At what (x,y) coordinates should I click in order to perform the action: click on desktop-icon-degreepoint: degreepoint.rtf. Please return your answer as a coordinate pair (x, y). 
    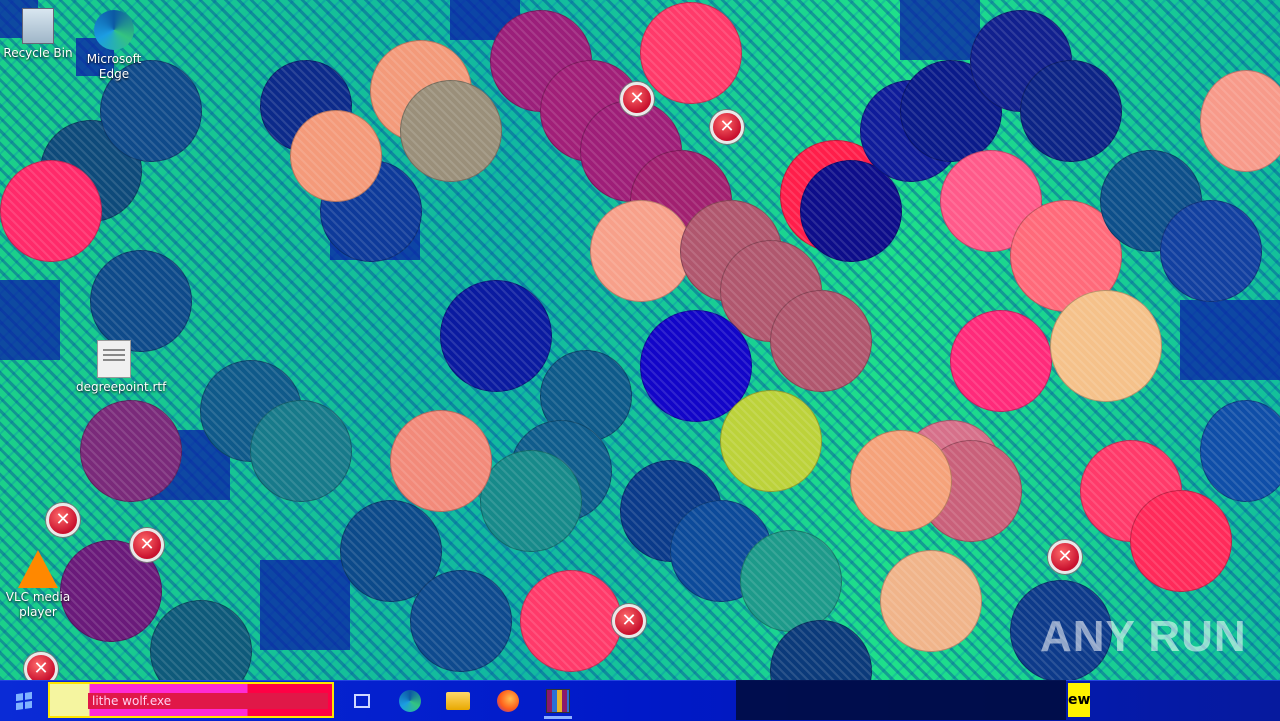
    Looking at the image, I should click on (121, 367).